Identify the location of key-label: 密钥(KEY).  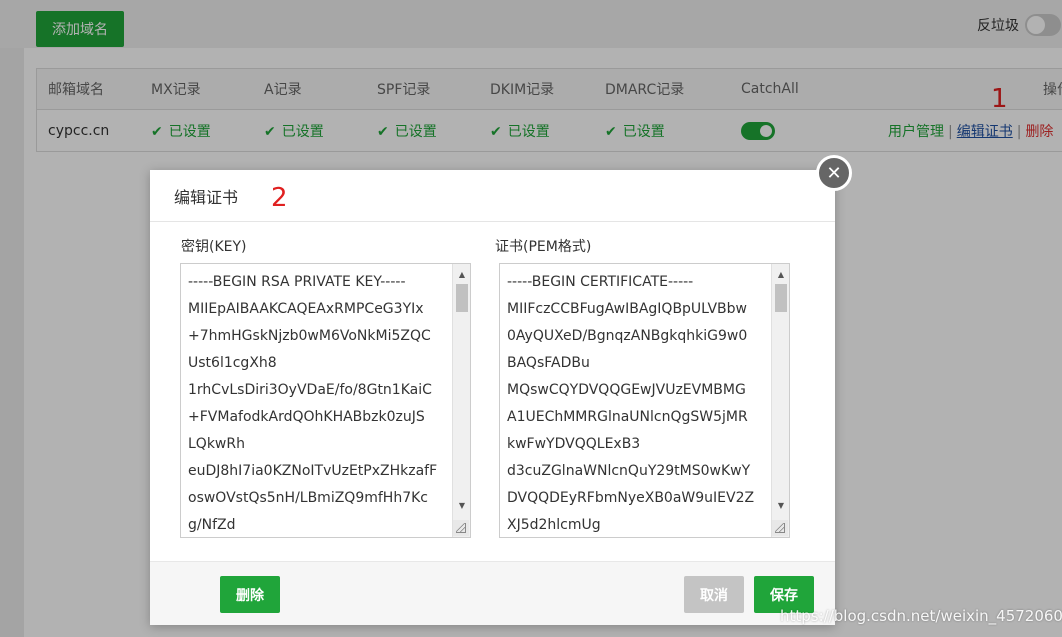
(214, 247).